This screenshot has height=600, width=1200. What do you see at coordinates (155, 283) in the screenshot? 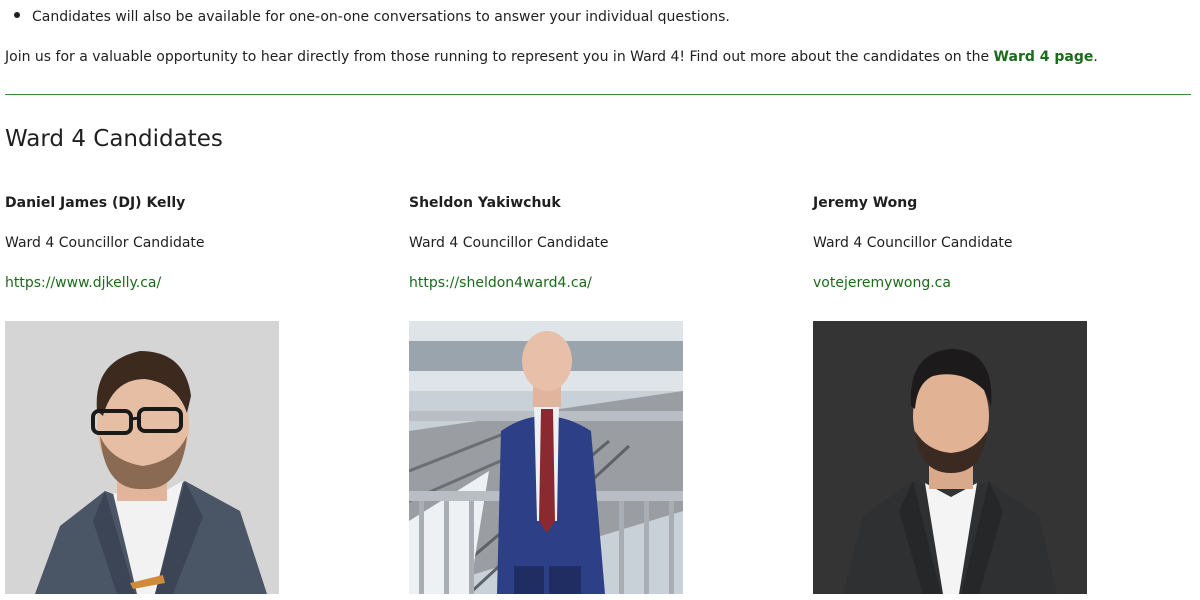
I see `candidate-website-link: https://www.djkelly.ca/` at bounding box center [155, 283].